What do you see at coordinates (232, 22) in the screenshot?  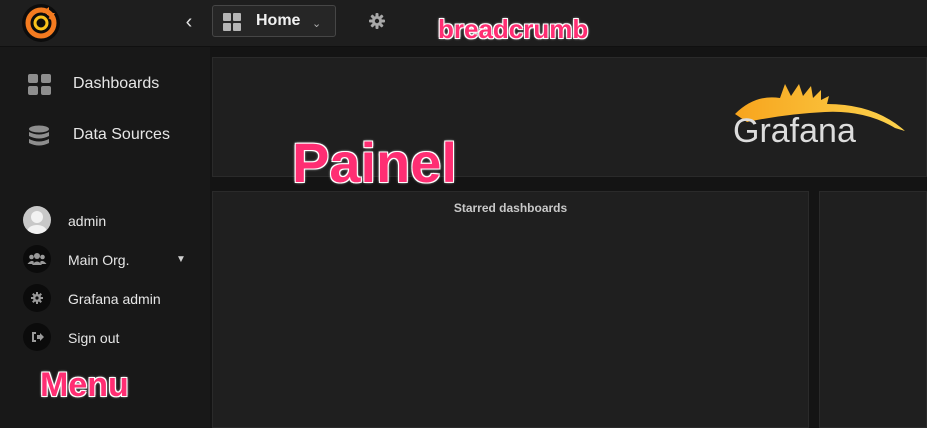 I see `grid-icon` at bounding box center [232, 22].